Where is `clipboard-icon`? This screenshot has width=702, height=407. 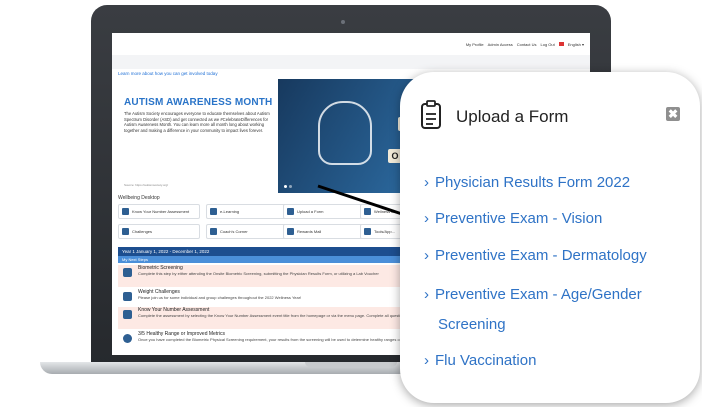 clipboard-icon is located at coordinates (431, 114).